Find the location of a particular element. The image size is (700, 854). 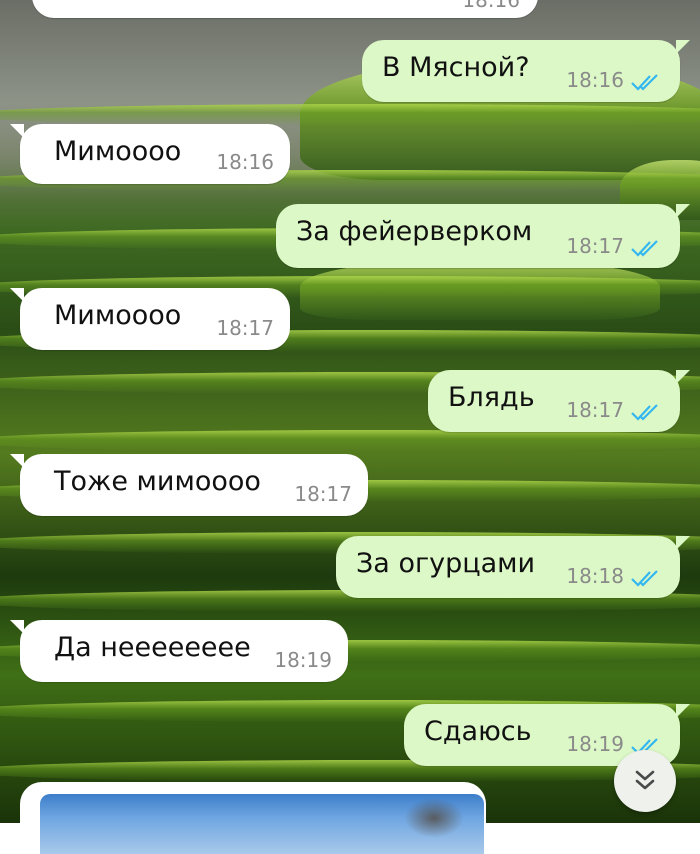

message-bubble-incoming: Да нееееееее 18:19 is located at coordinates (179, 651).